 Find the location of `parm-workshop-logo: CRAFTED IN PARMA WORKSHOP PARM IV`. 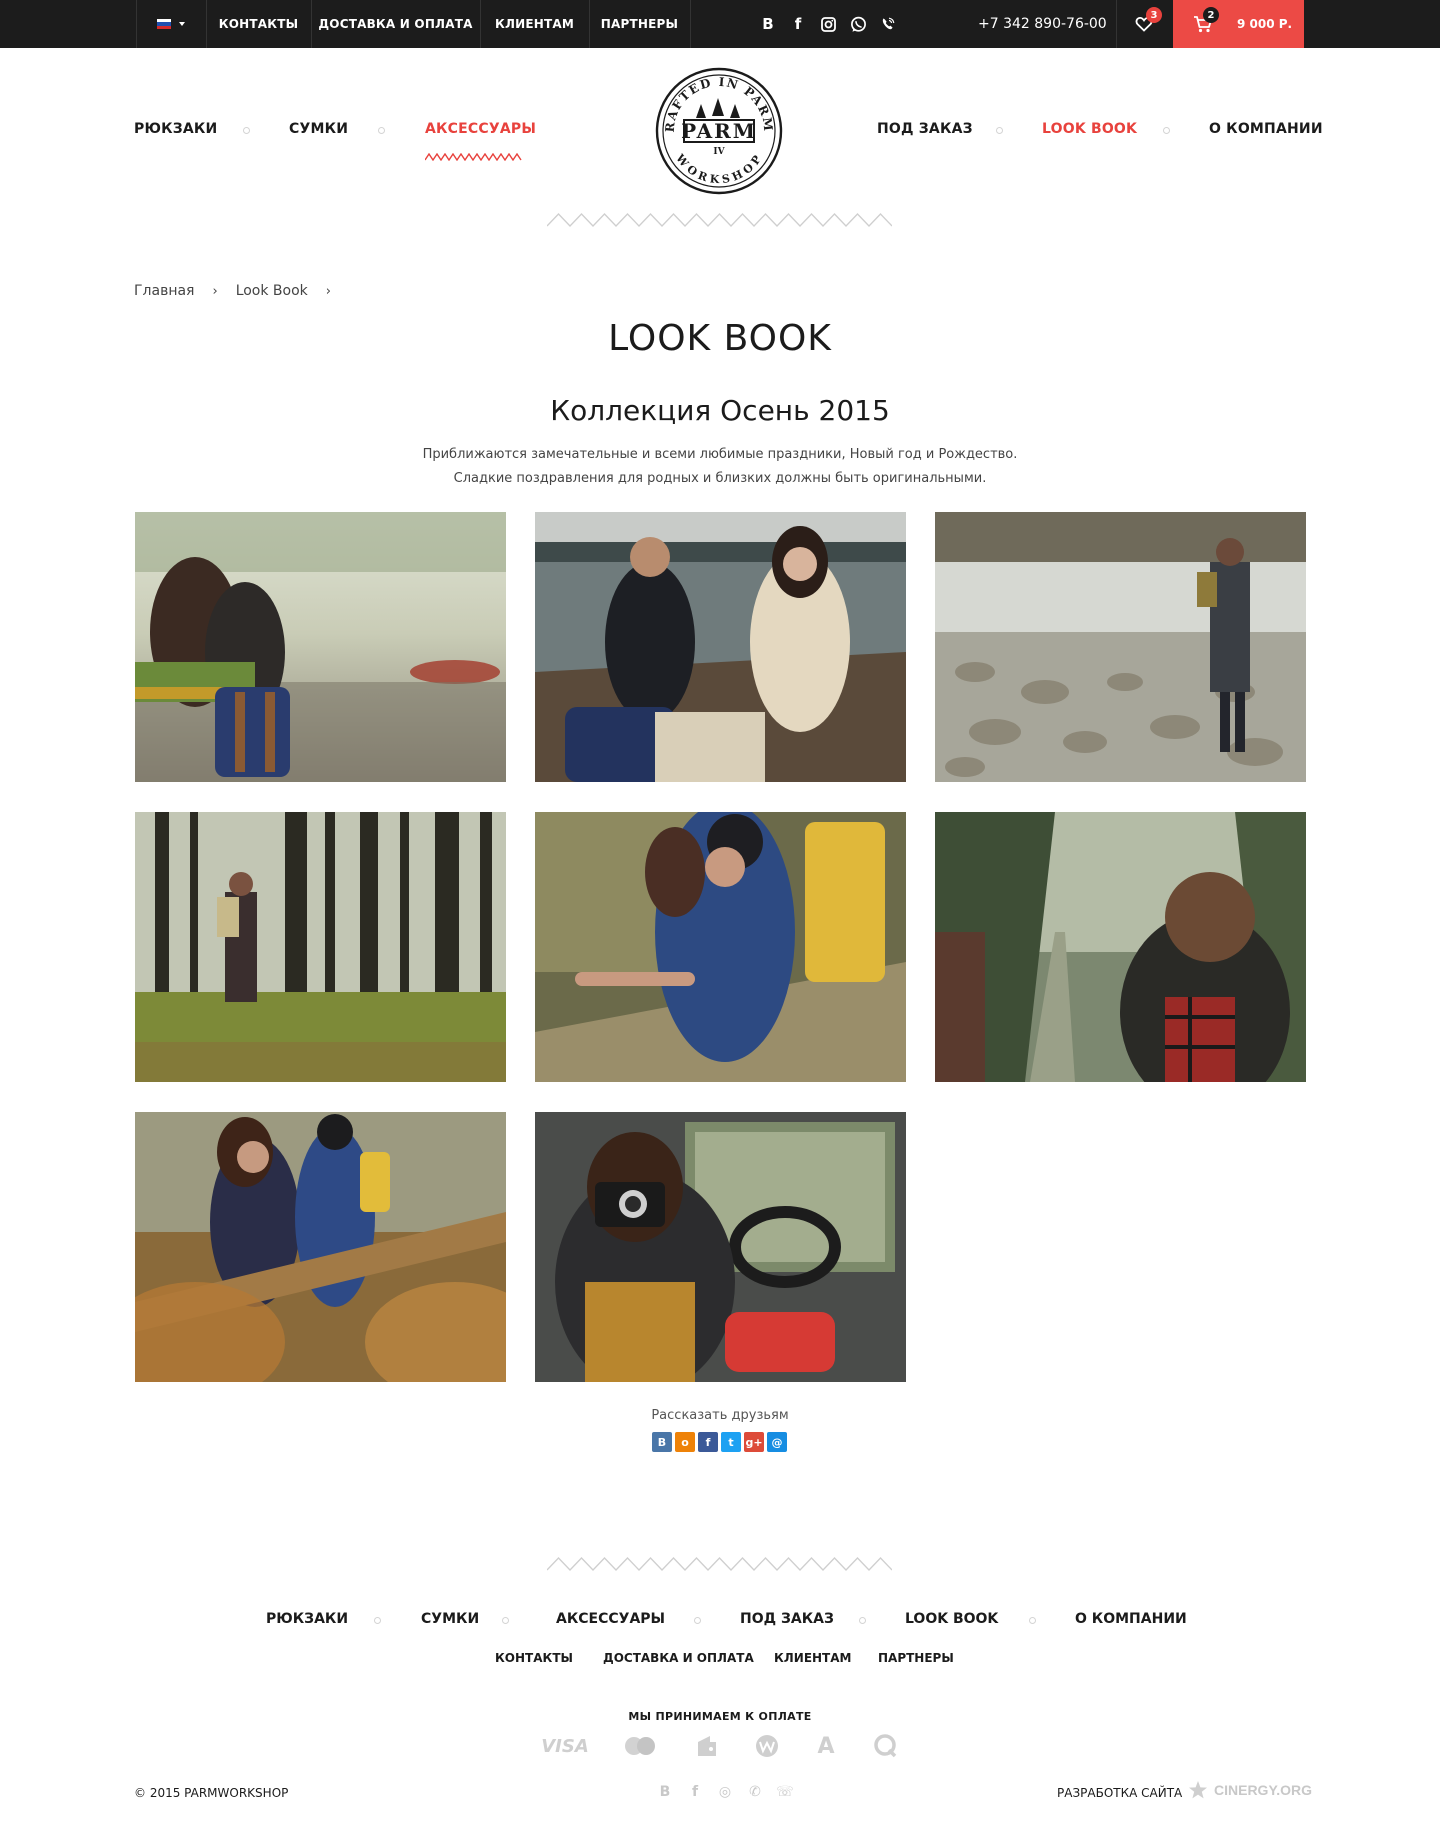

parm-workshop-logo: CRAFTED IN PARMA WORKSHOP PARM IV is located at coordinates (719, 131).